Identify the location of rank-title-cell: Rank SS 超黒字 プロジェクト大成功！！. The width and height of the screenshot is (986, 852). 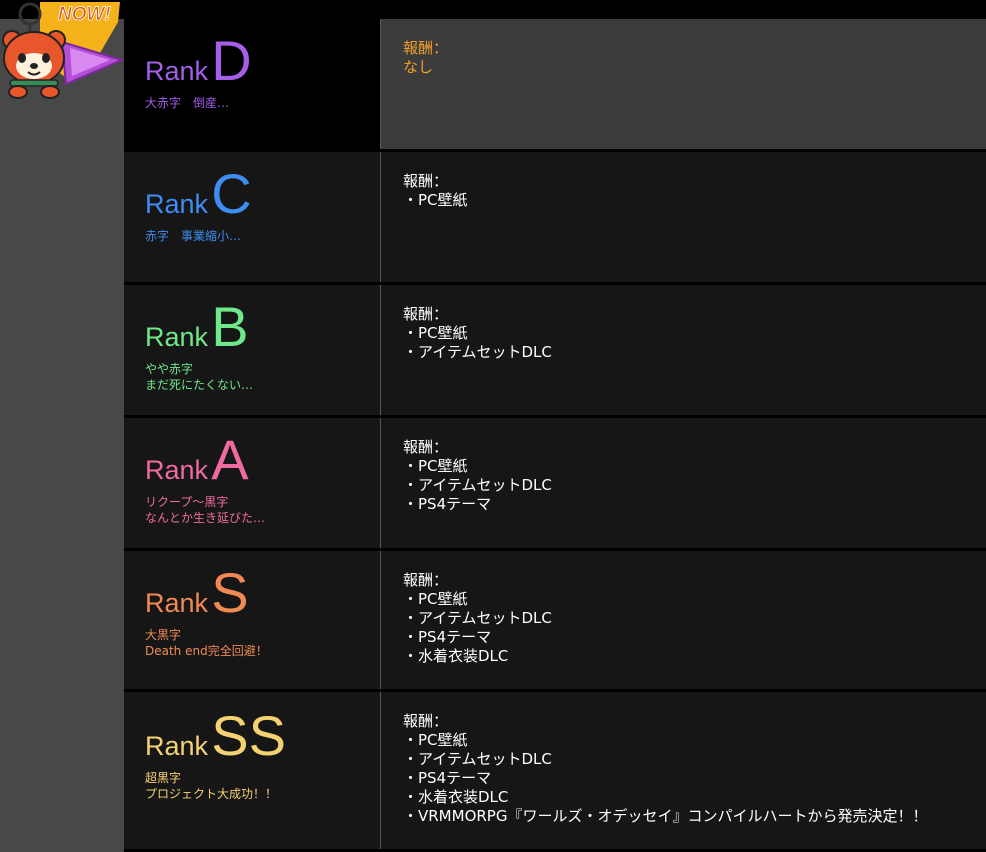
(252, 770).